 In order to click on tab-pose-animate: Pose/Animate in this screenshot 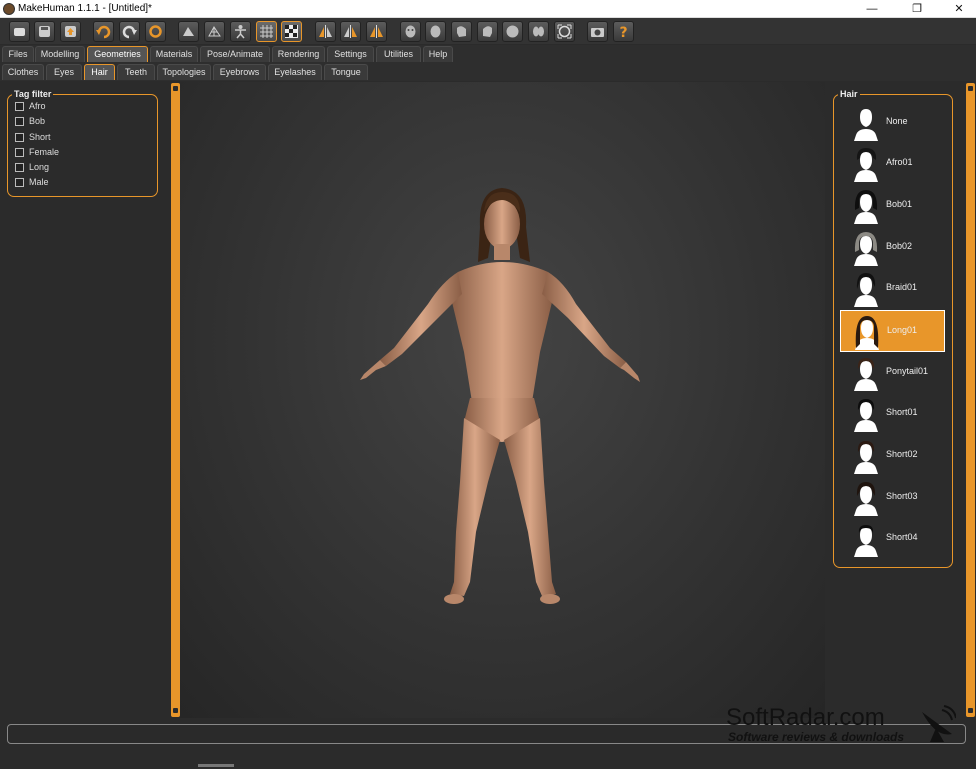, I will do `click(235, 54)`.